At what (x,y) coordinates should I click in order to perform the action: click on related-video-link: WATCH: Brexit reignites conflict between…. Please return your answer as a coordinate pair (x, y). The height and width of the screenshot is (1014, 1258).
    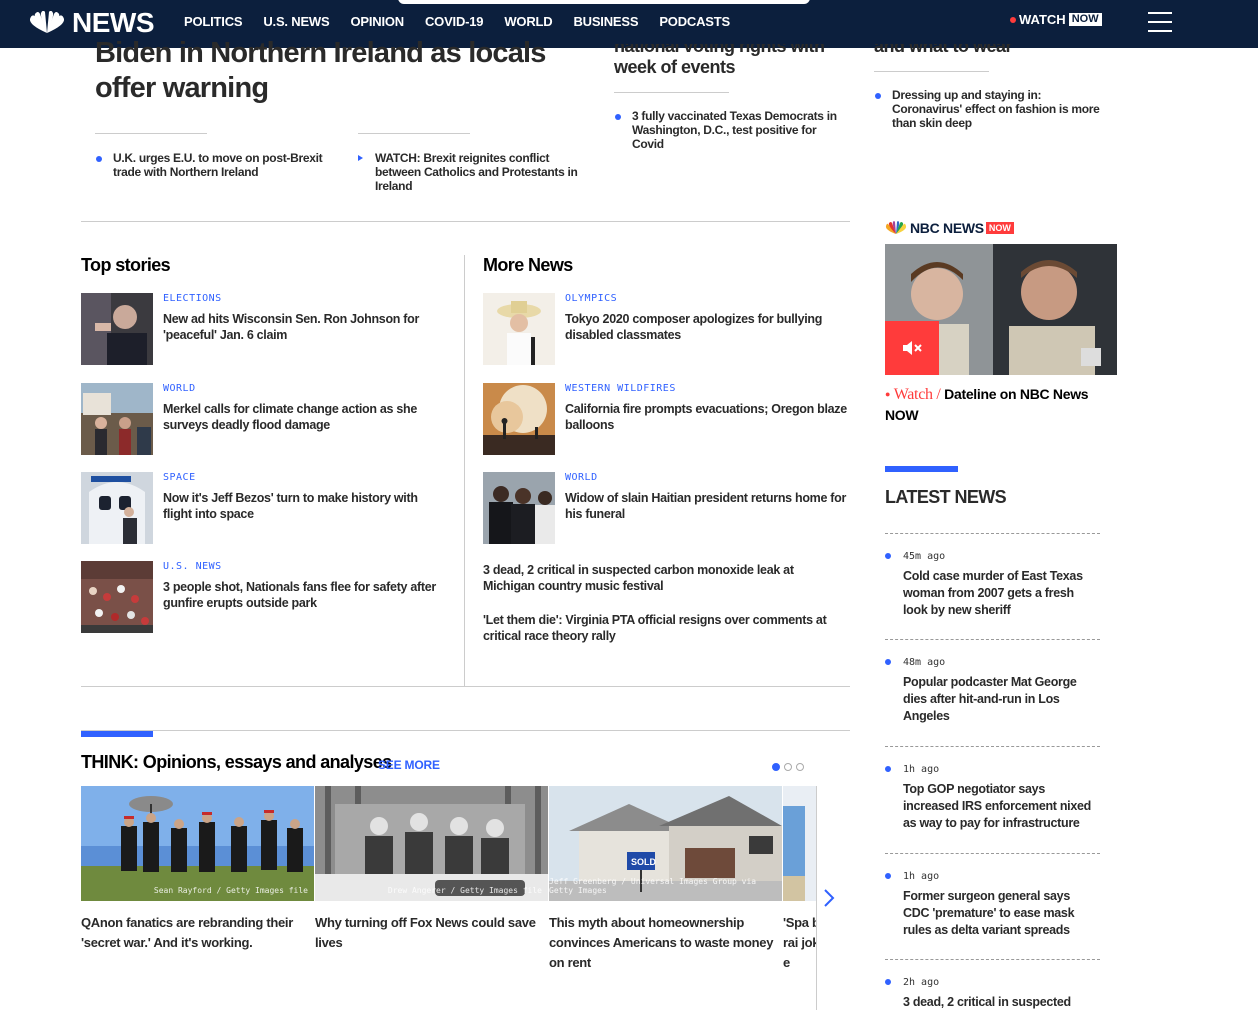
    Looking at the image, I should click on (482, 172).